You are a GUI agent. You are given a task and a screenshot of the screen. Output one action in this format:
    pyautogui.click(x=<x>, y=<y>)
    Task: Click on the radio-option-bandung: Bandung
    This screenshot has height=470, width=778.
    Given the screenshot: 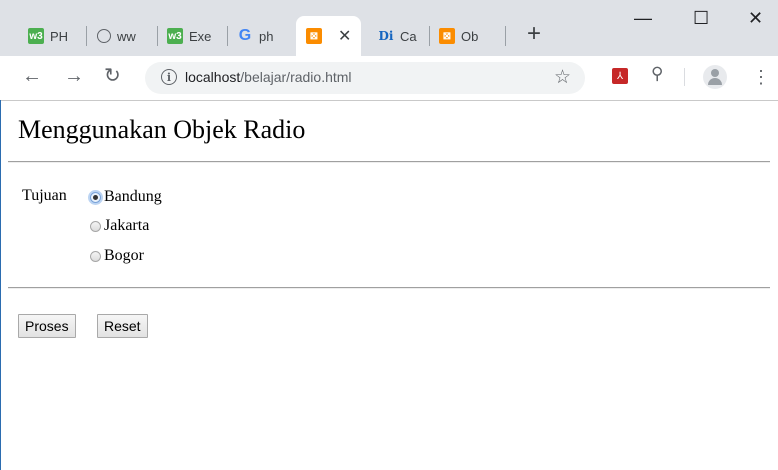 What is the action you would take?
    pyautogui.click(x=126, y=197)
    